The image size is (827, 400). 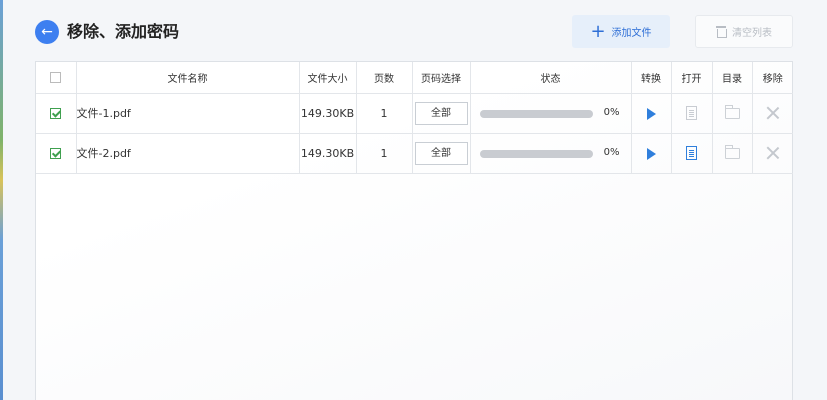 What do you see at coordinates (752, 33) in the screenshot?
I see `clear-list-label: 清空列表` at bounding box center [752, 33].